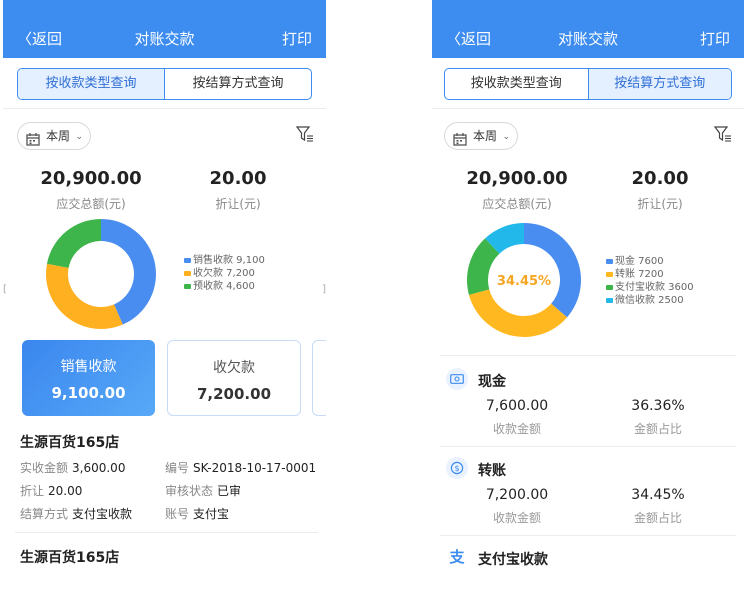 This screenshot has height=596, width=744. What do you see at coordinates (51, 491) in the screenshot?
I see `record-discount: 折让 20.00` at bounding box center [51, 491].